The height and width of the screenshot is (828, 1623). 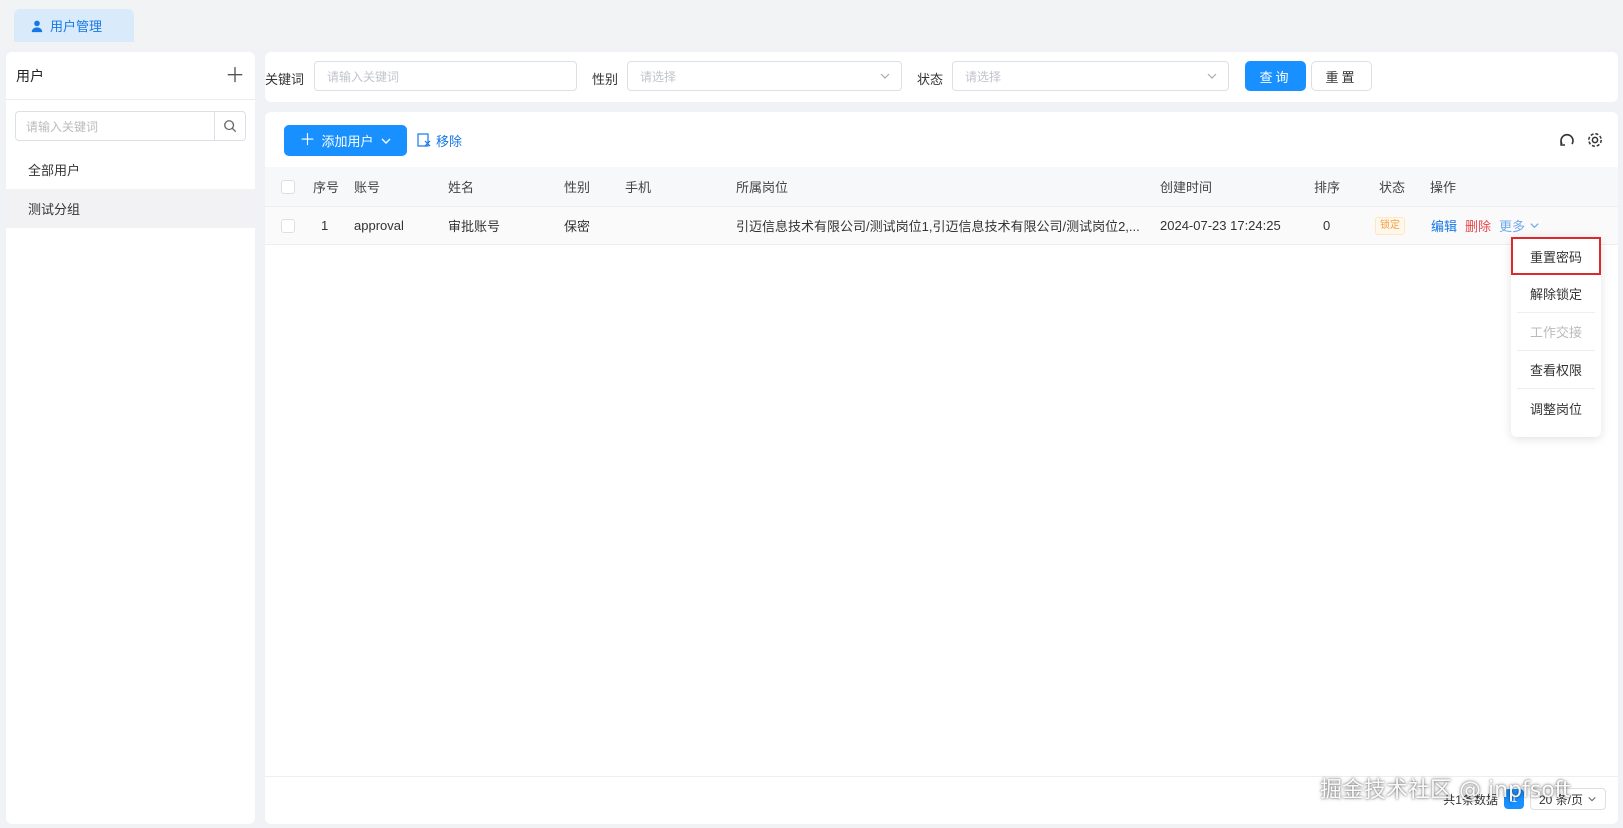 What do you see at coordinates (941, 187) in the screenshot?
I see `table-header: 序号 账号 姓名 性别 手机 所属岗位 创建时间 排序 状态 操作` at bounding box center [941, 187].